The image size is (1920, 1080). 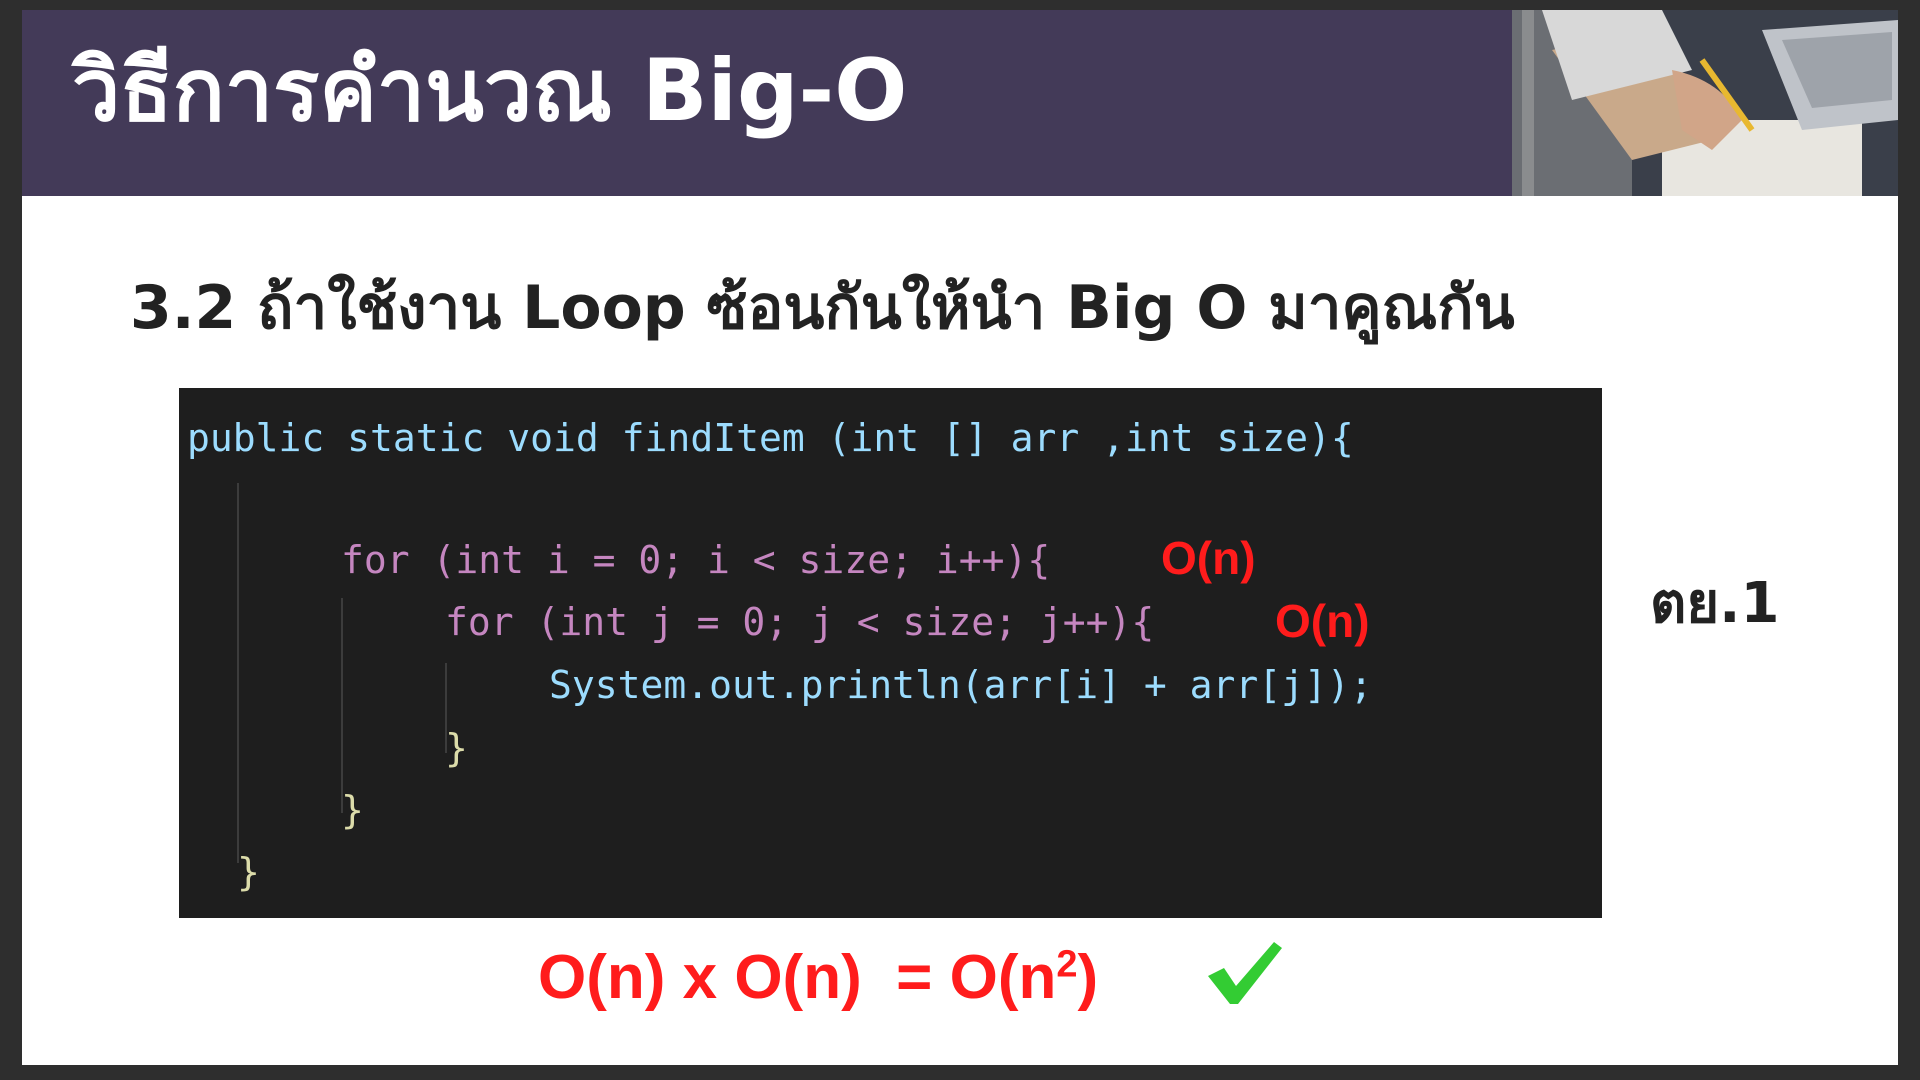 I want to click on slide-title: วิธีการคำนวณ Big-O, so click(x=490, y=91).